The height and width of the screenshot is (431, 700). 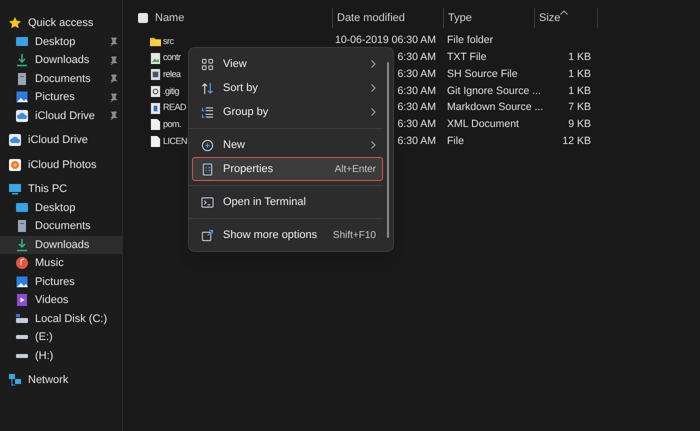 I want to click on disk-icon, so click(x=22, y=319).